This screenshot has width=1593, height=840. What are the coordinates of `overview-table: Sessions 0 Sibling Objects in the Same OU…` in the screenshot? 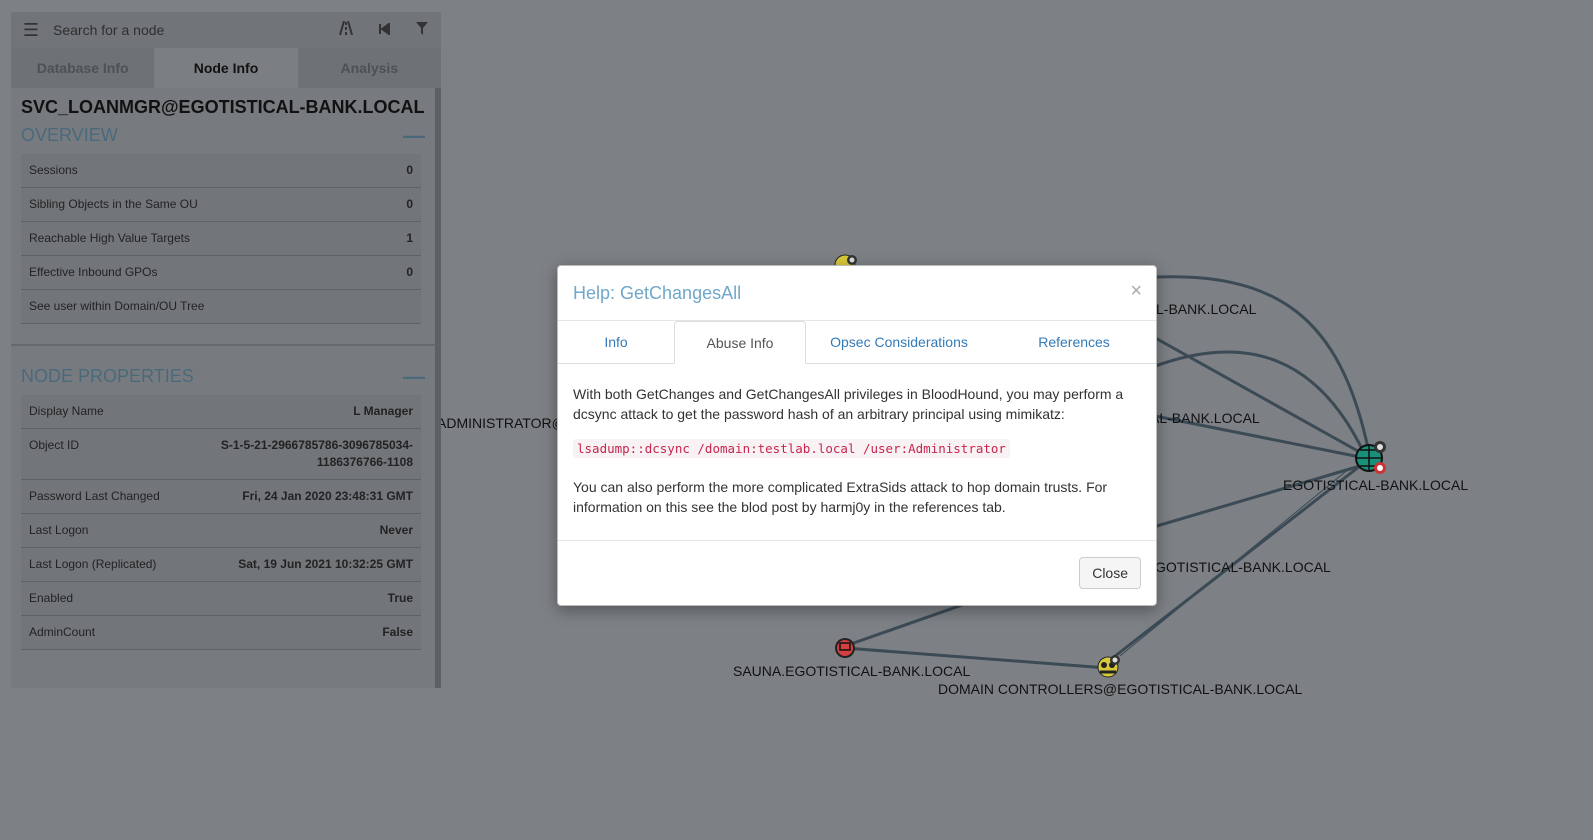 It's located at (221, 239).